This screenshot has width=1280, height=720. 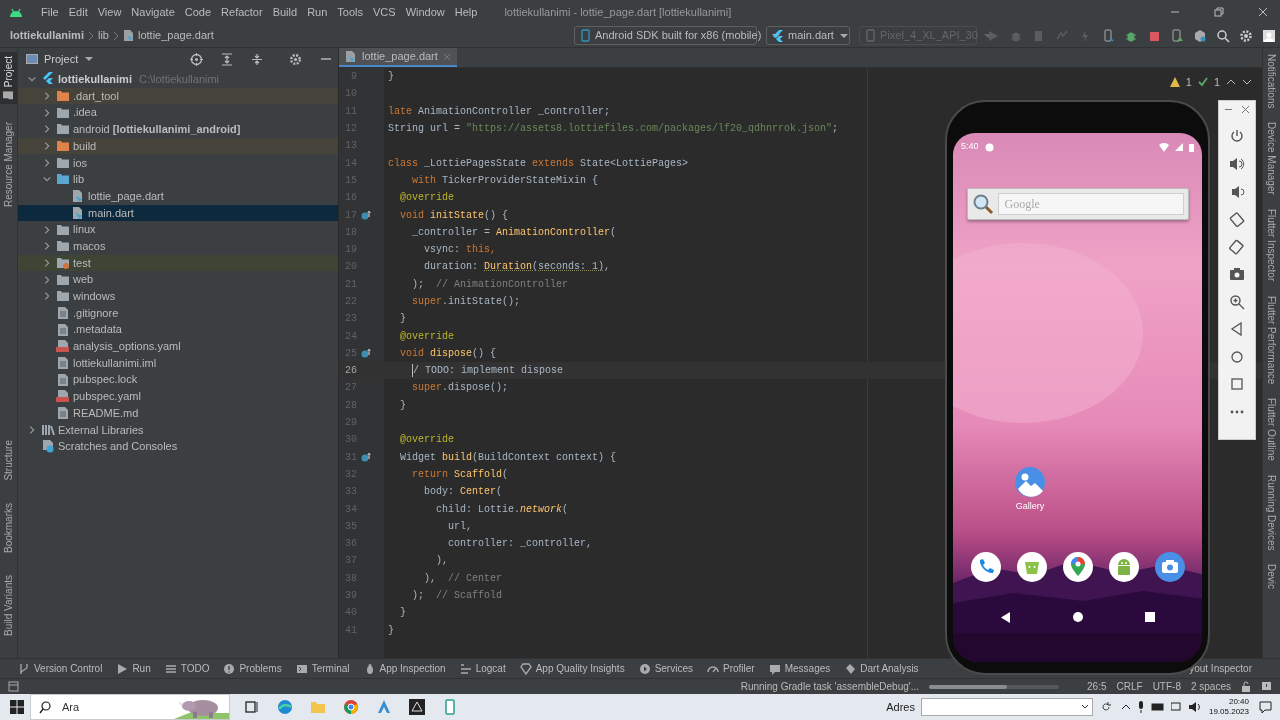 I want to click on tree-item: test, so click(x=178, y=263).